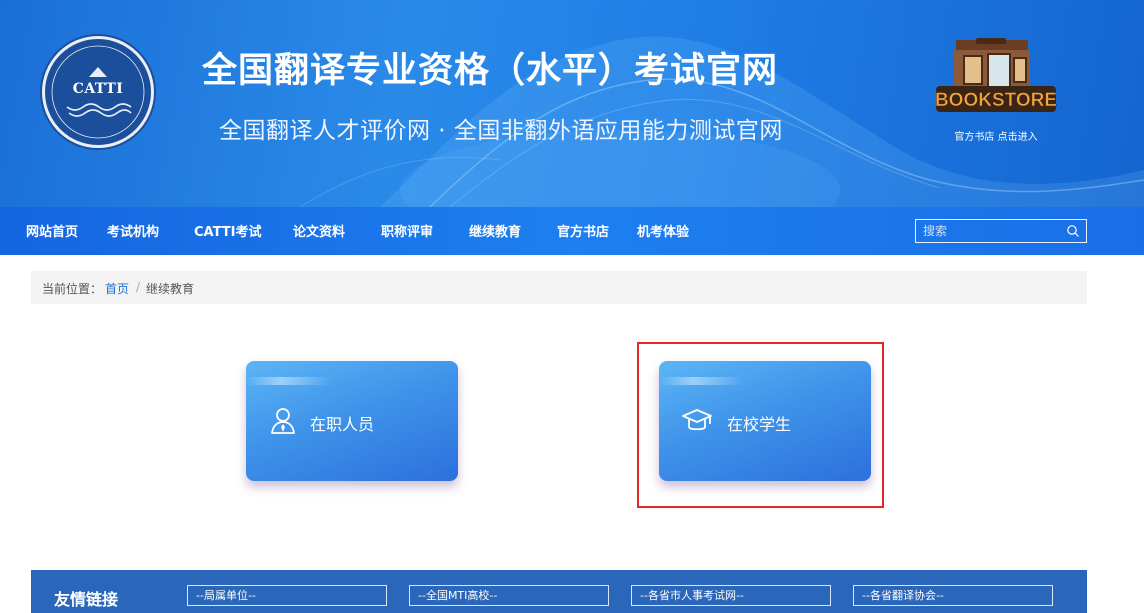  I want to click on nav-item-catti-exam: CATTI考试, so click(227, 230).